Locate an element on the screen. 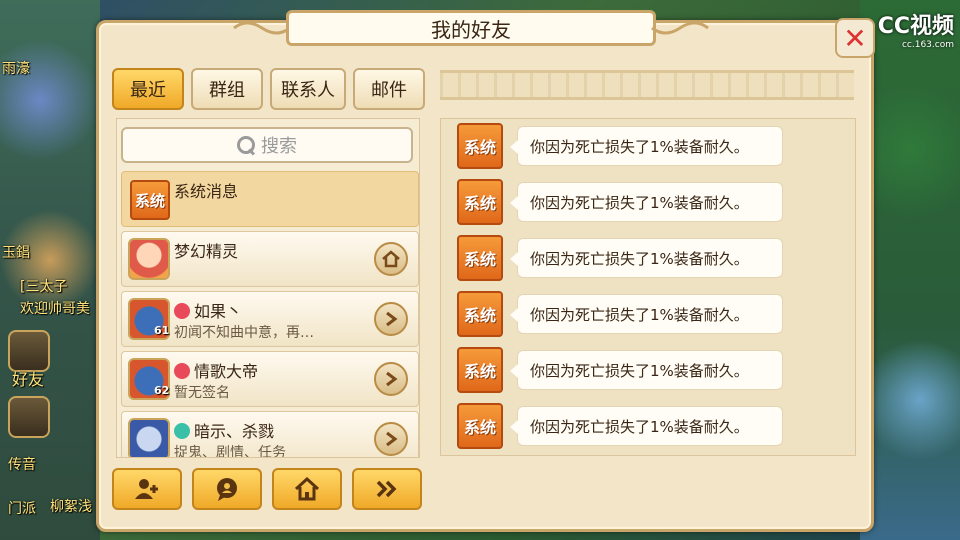 The height and width of the screenshot is (540, 960). search-input: 搜索 is located at coordinates (267, 145).